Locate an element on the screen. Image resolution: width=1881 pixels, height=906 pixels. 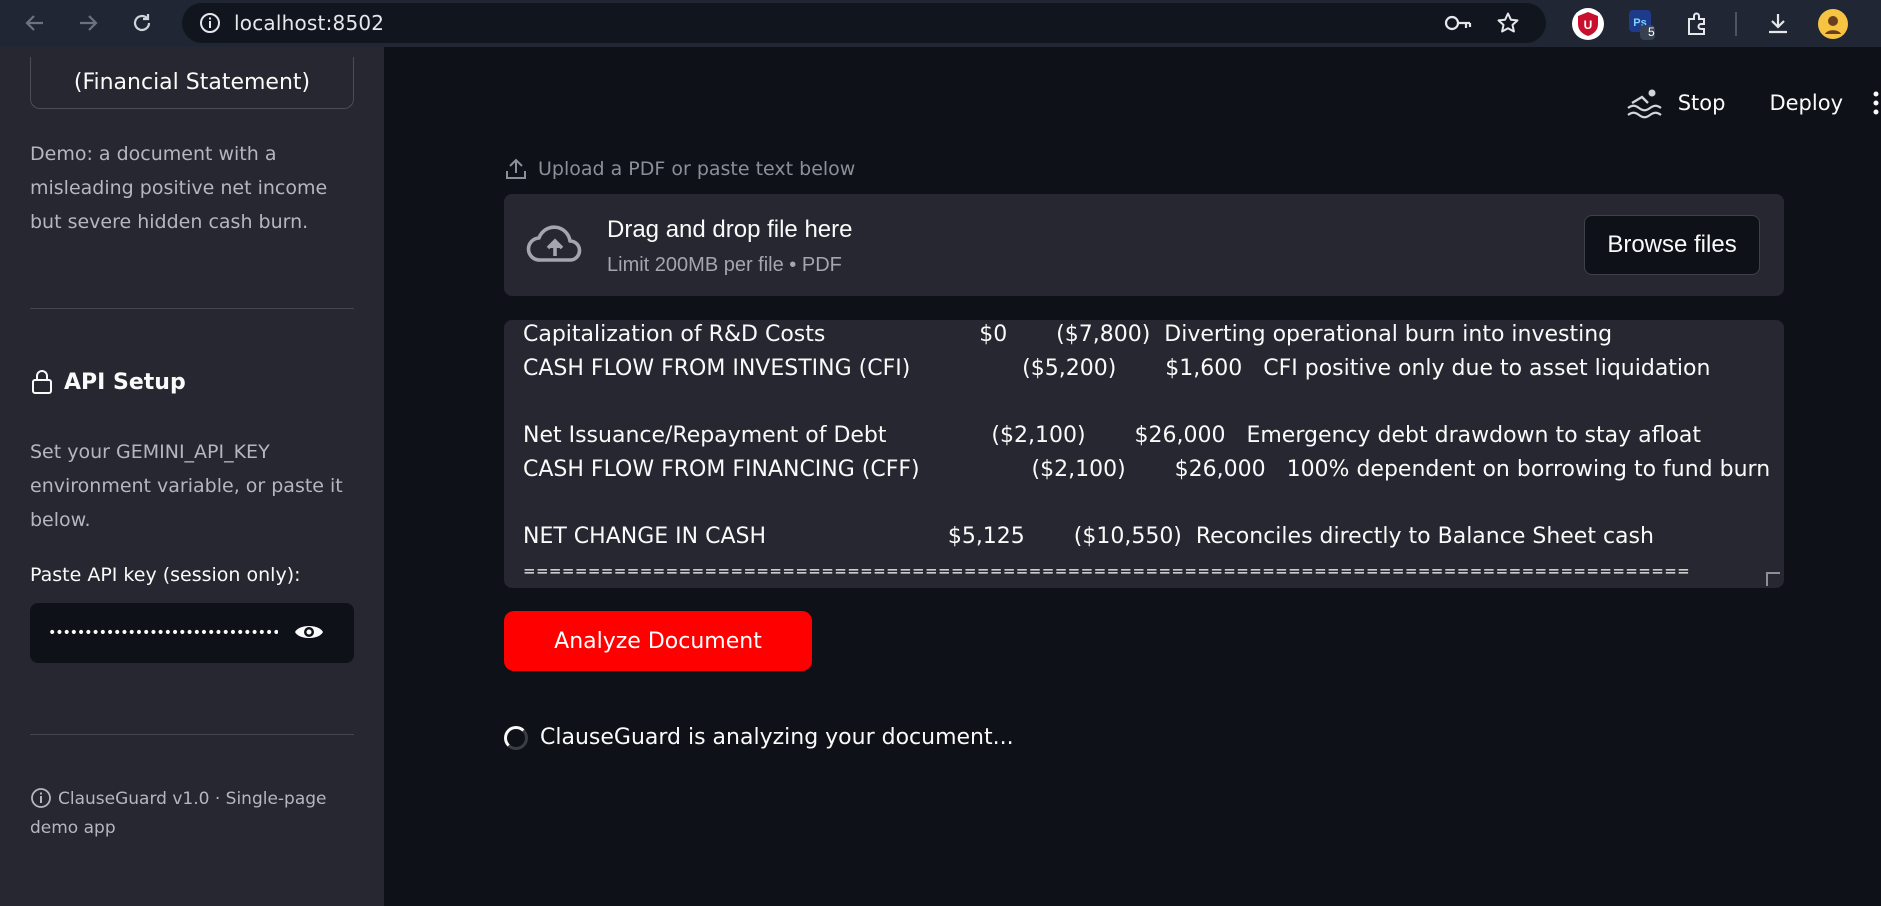
svg-text: U is located at coordinates (1588, 25).